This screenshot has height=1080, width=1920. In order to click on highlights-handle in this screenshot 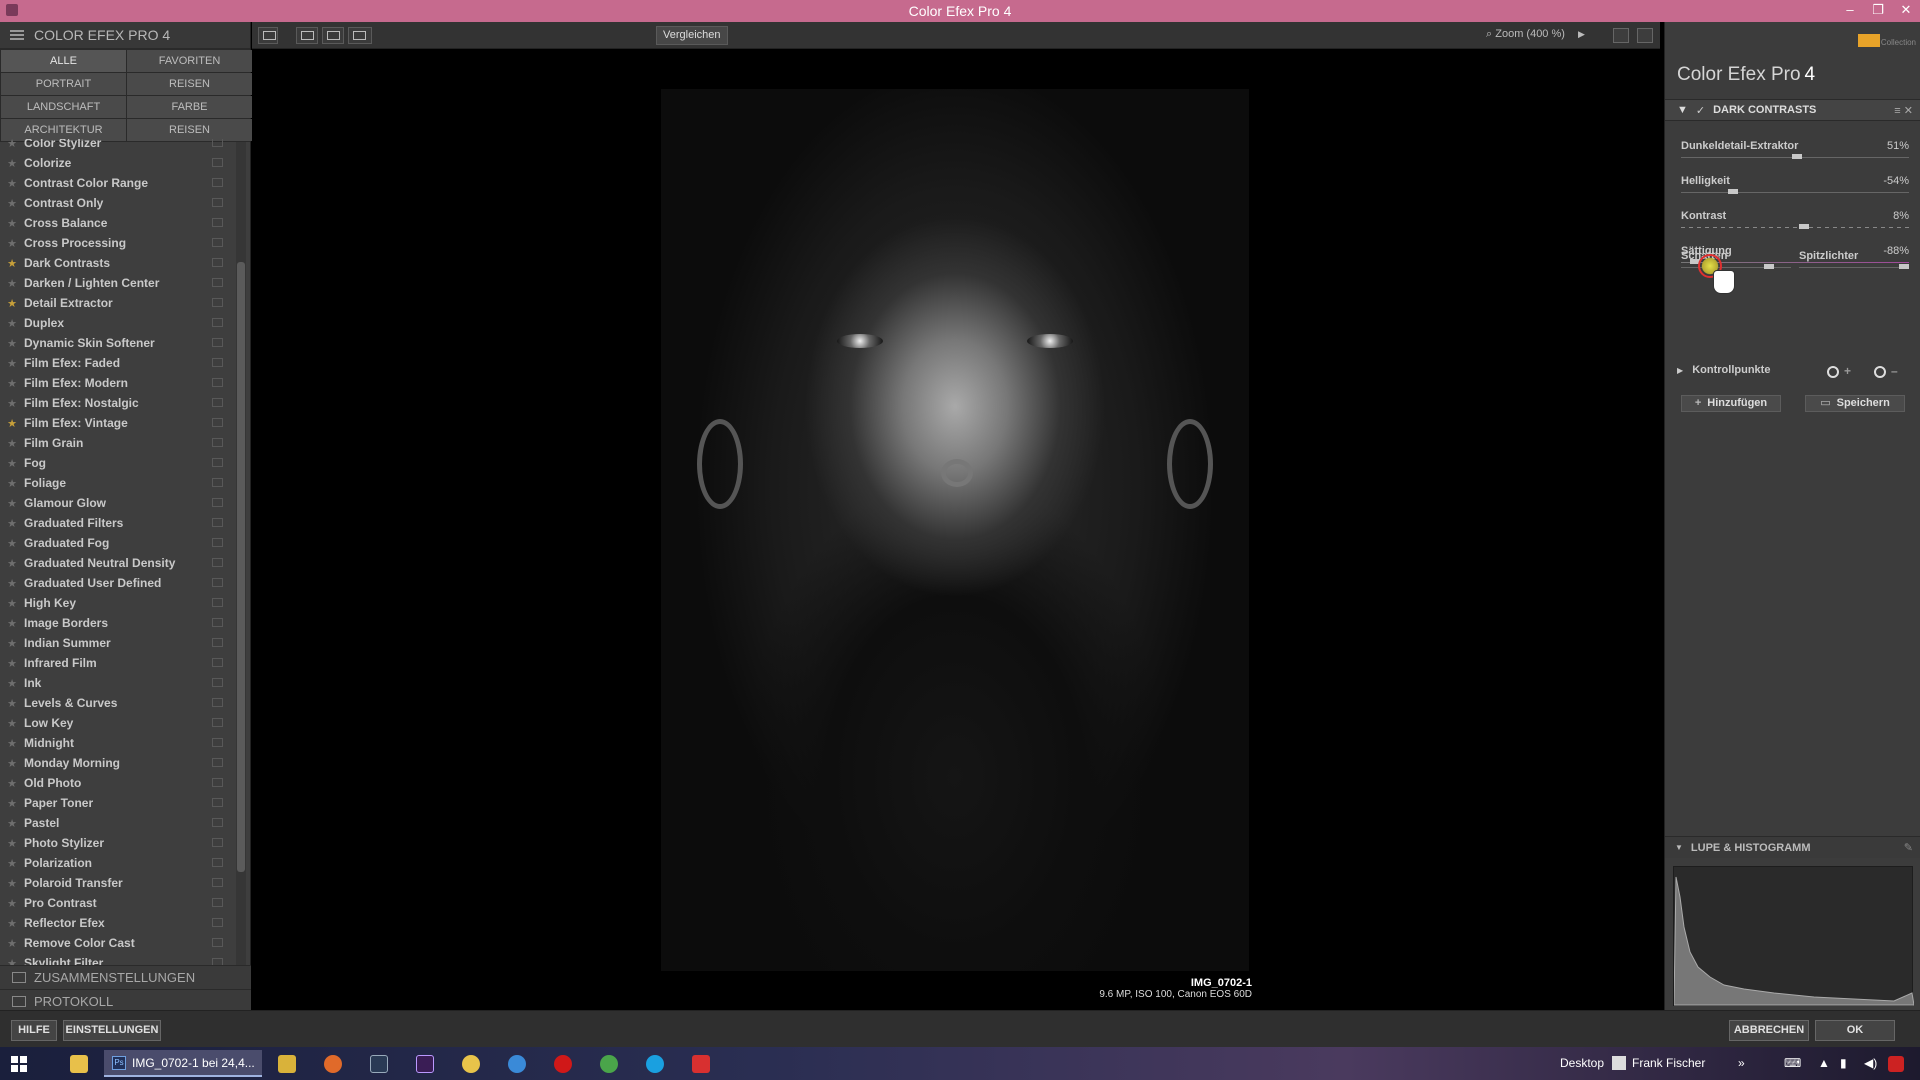, I will do `click(1903, 266)`.